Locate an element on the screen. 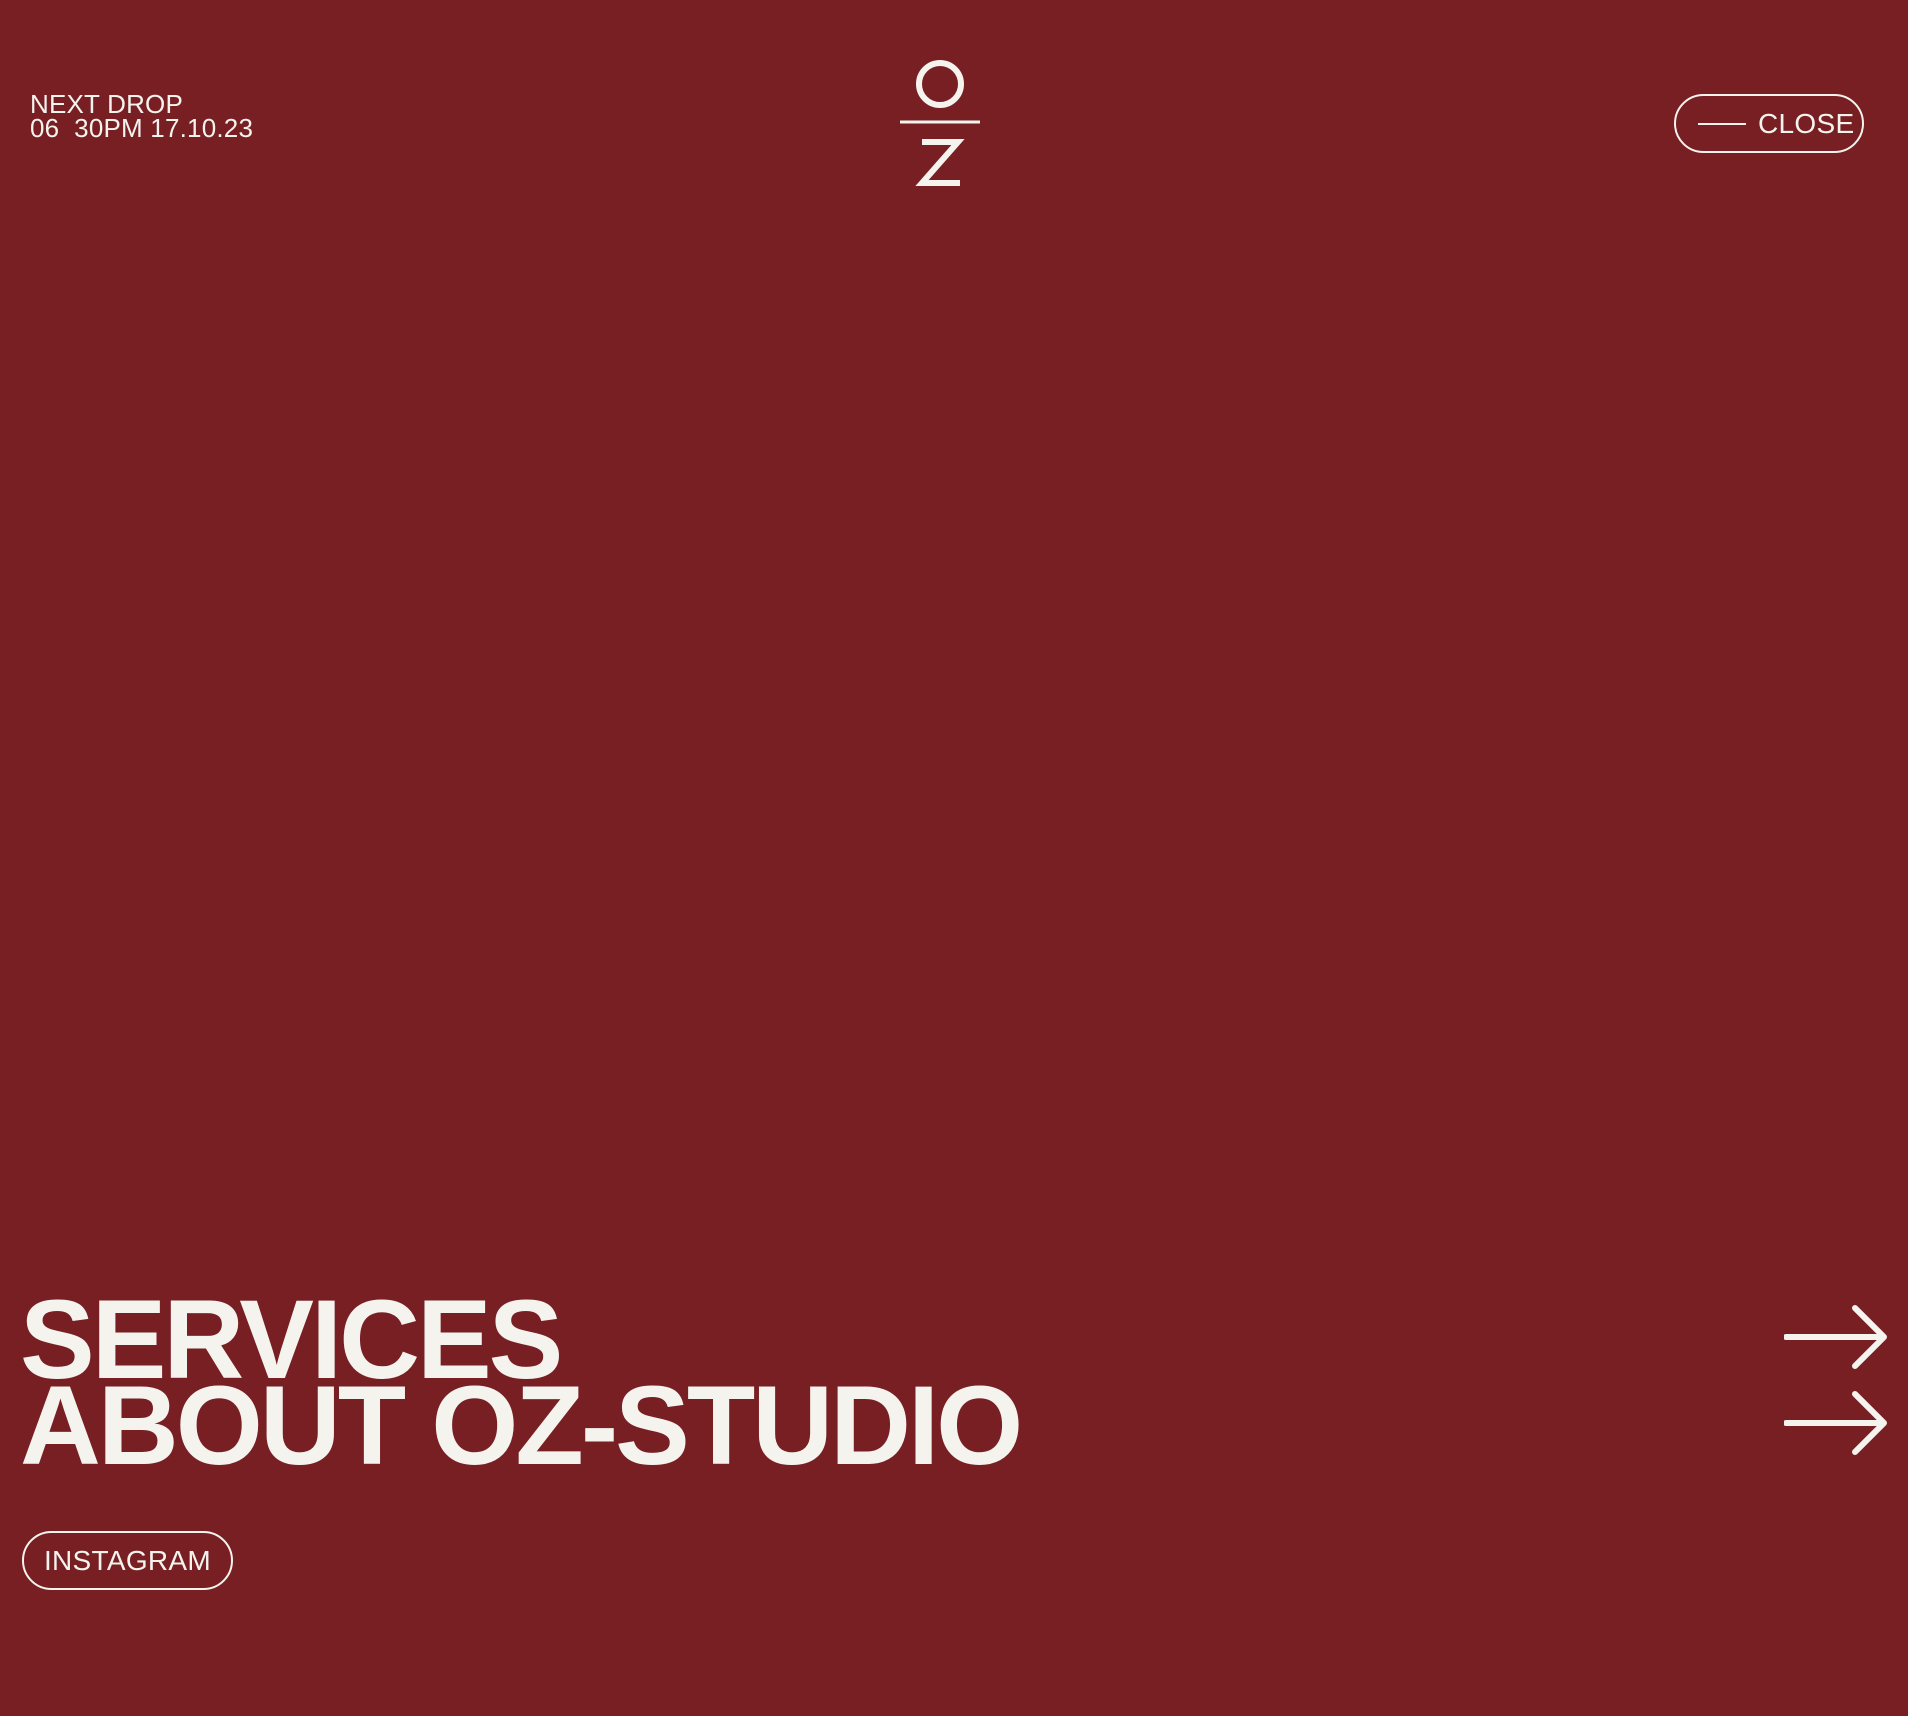 This screenshot has height=1716, width=1908. oz-logo-mark is located at coordinates (940, 123).